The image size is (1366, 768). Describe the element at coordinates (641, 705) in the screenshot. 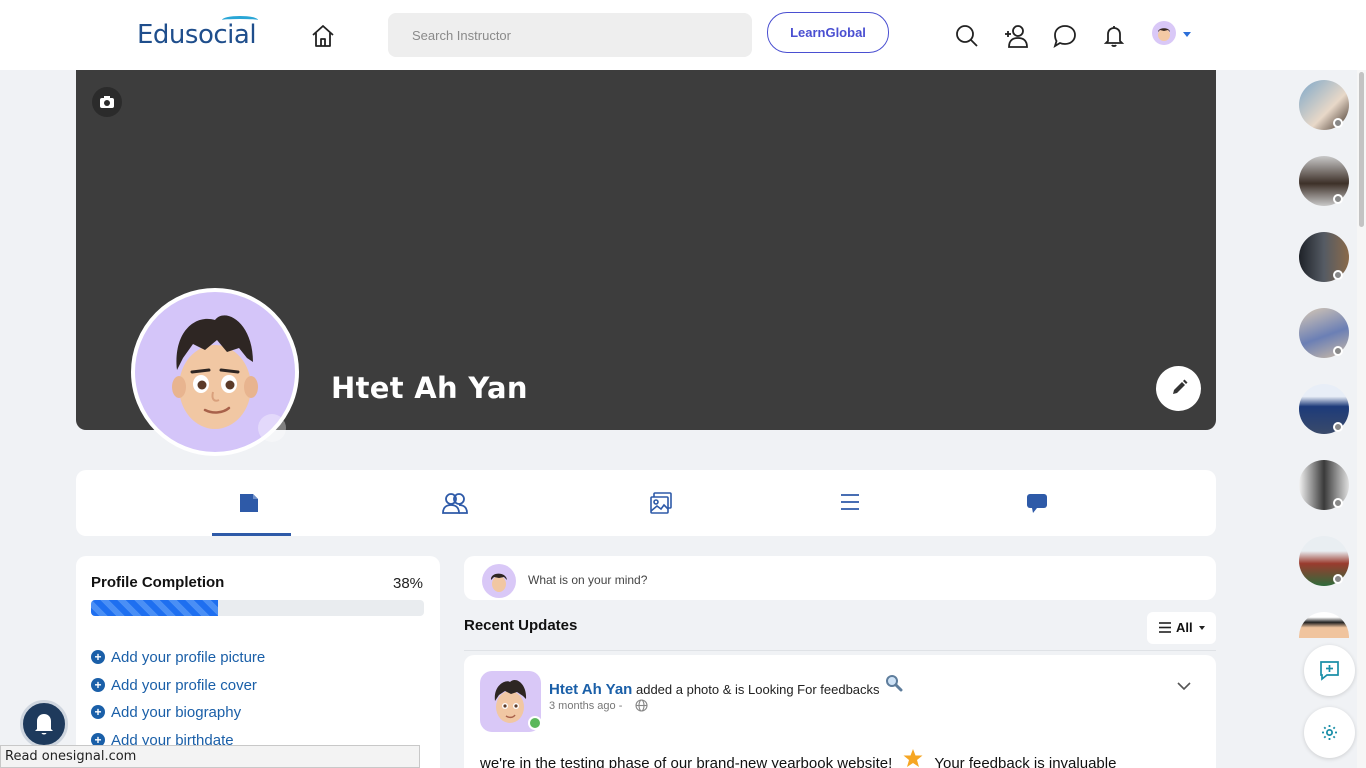

I see `globe-icon` at that location.